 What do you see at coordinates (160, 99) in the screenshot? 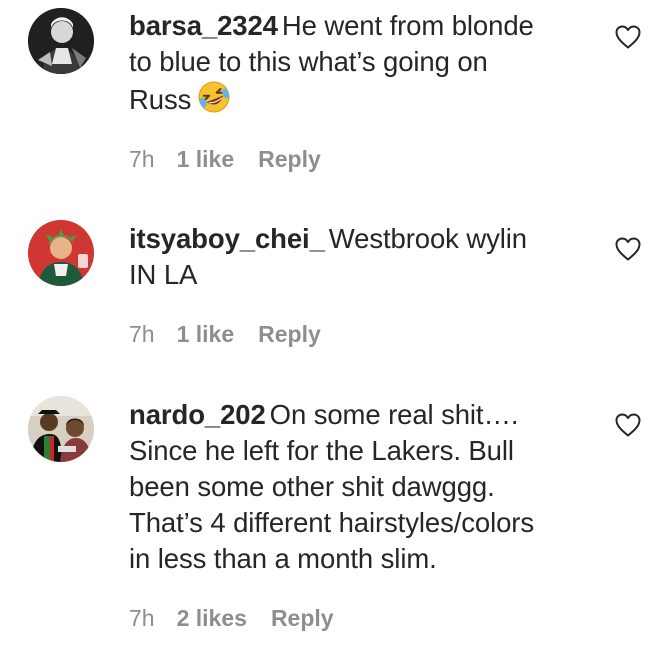
I see `comment-body: Russ` at bounding box center [160, 99].